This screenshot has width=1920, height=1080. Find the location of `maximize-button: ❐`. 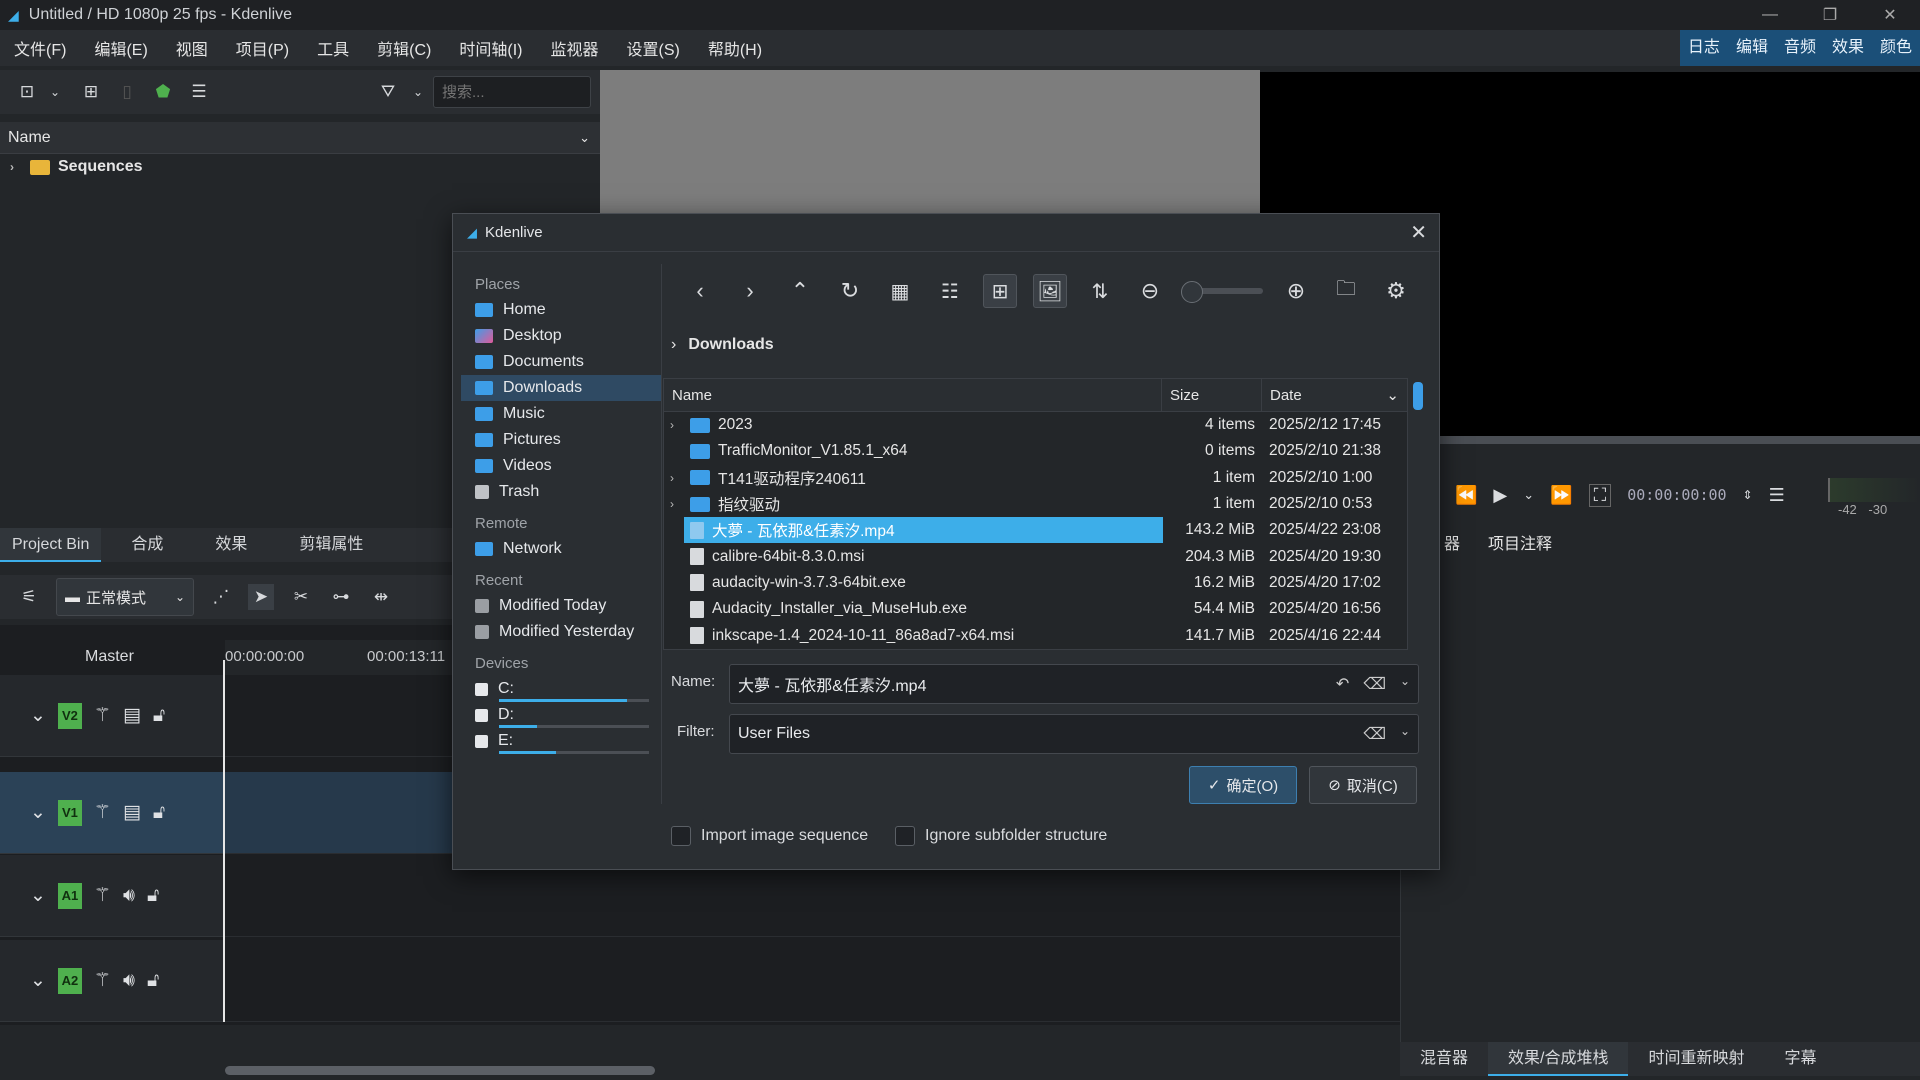

maximize-button: ❐ is located at coordinates (1830, 15).